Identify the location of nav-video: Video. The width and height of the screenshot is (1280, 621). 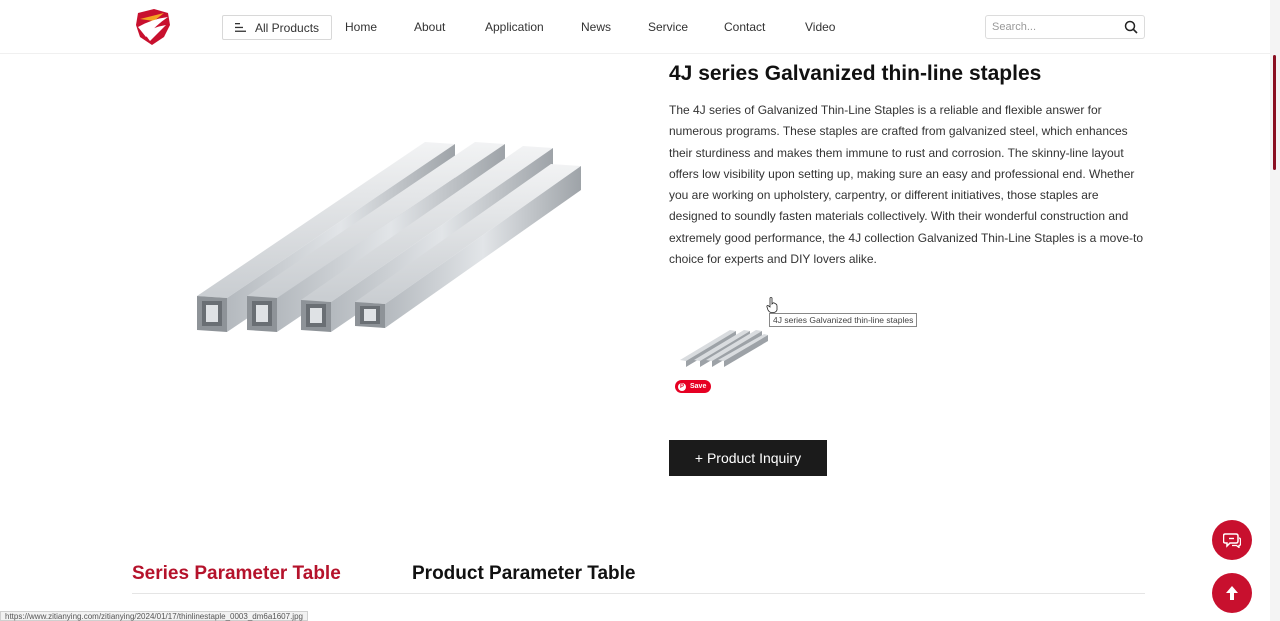
(820, 27).